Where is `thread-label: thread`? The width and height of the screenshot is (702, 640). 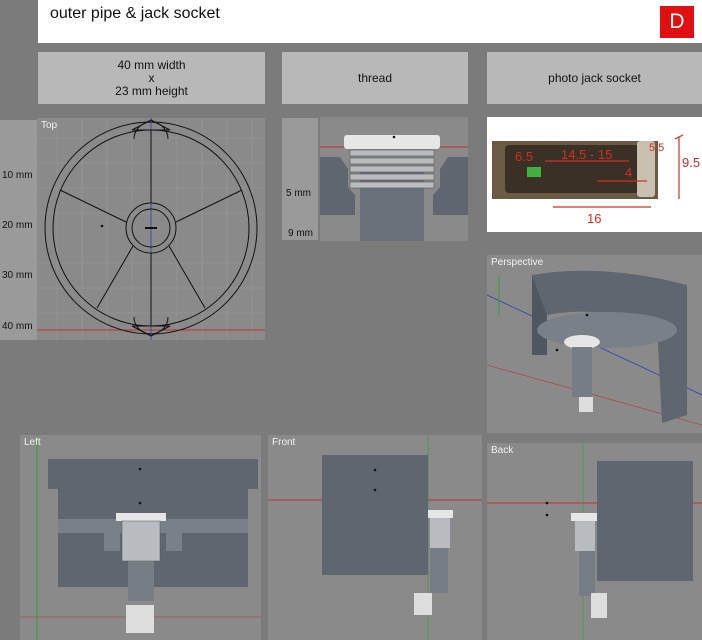 thread-label: thread is located at coordinates (375, 78).